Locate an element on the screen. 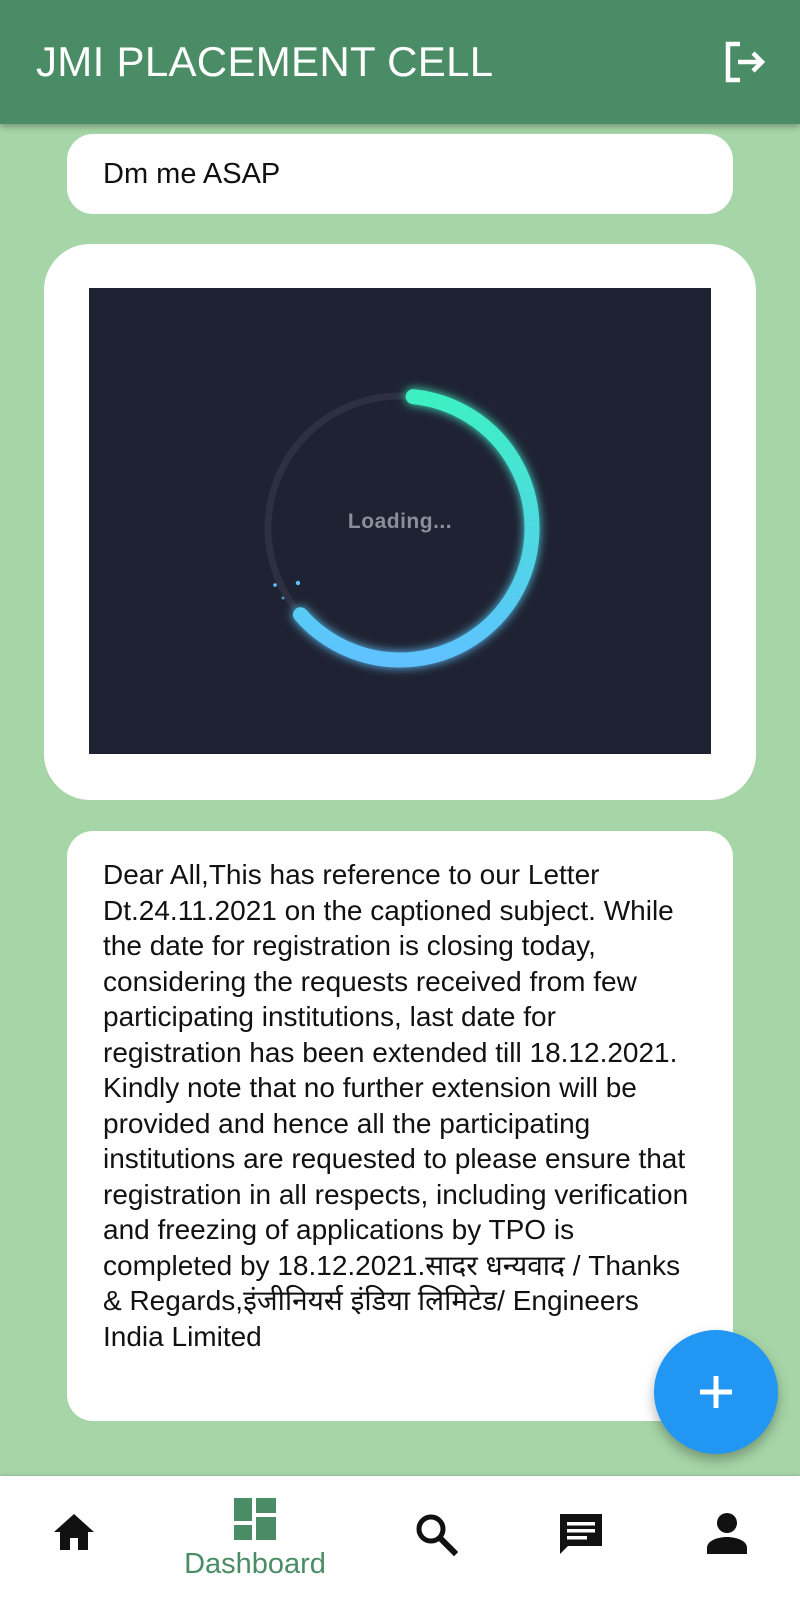  post-text: Dm me ASAP is located at coordinates (192, 173).